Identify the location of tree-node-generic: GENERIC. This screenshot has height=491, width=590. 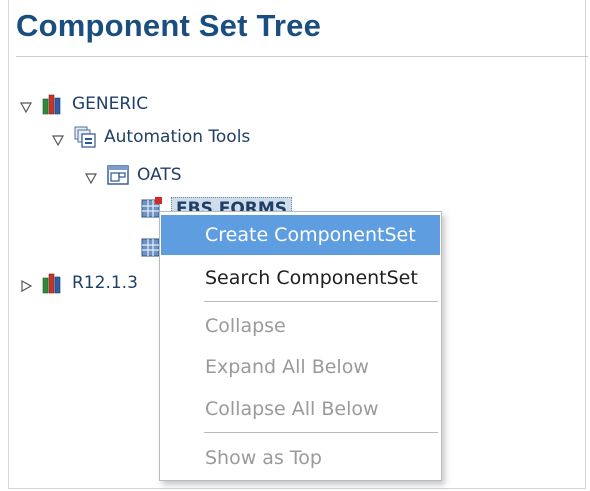
(84, 104).